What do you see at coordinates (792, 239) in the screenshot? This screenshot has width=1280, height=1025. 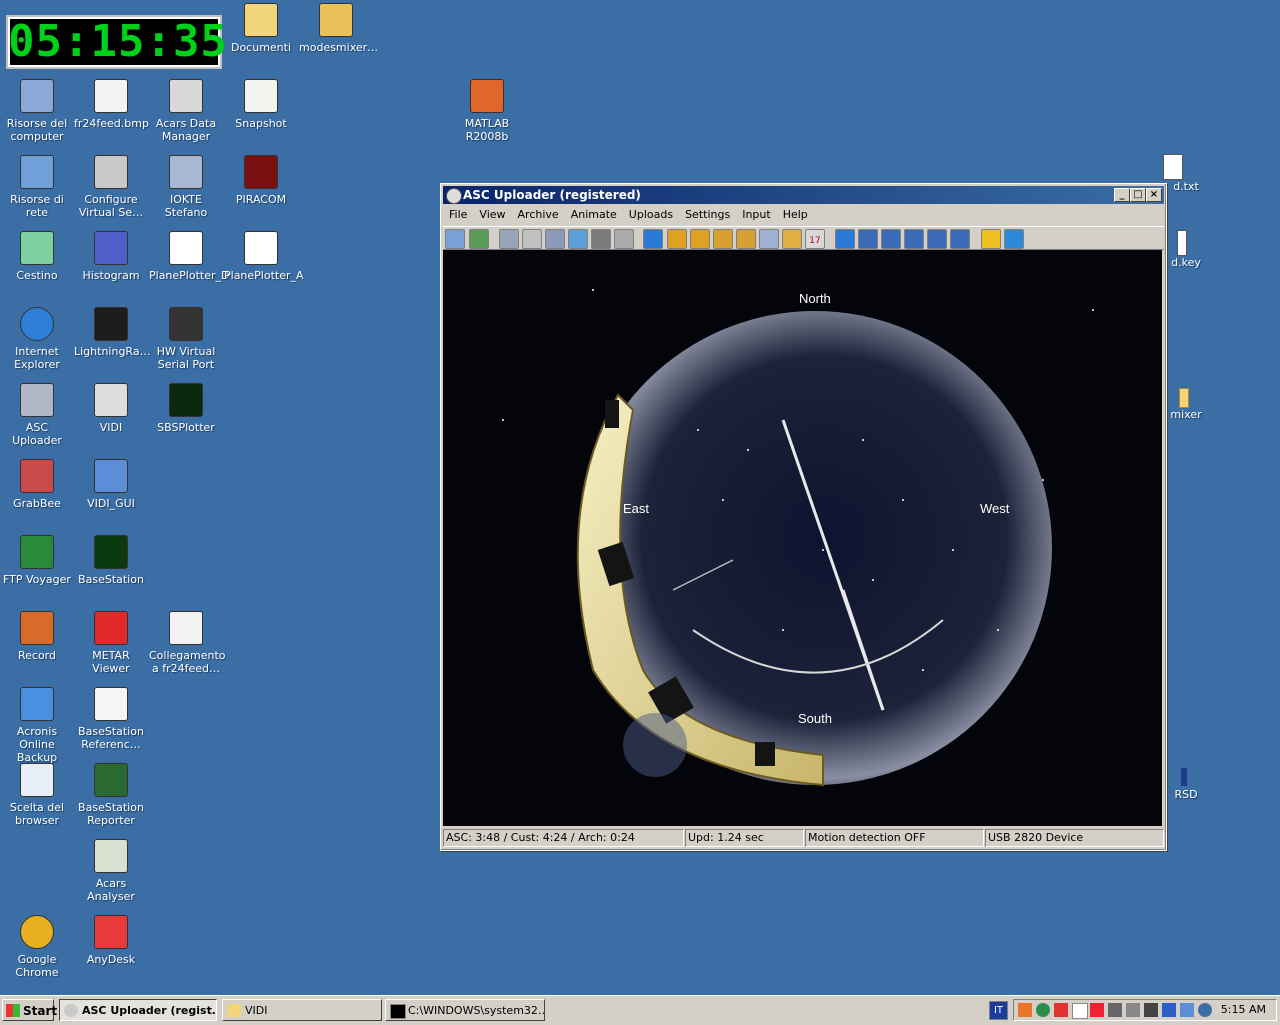 I see `list-b-icon` at bounding box center [792, 239].